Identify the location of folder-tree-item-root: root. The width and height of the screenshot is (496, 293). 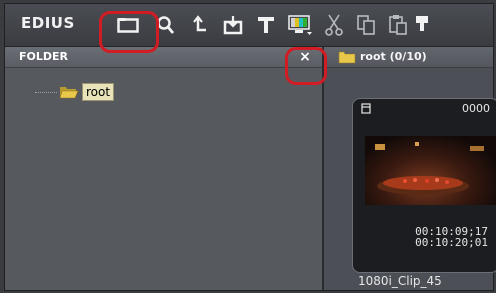
(75, 92).